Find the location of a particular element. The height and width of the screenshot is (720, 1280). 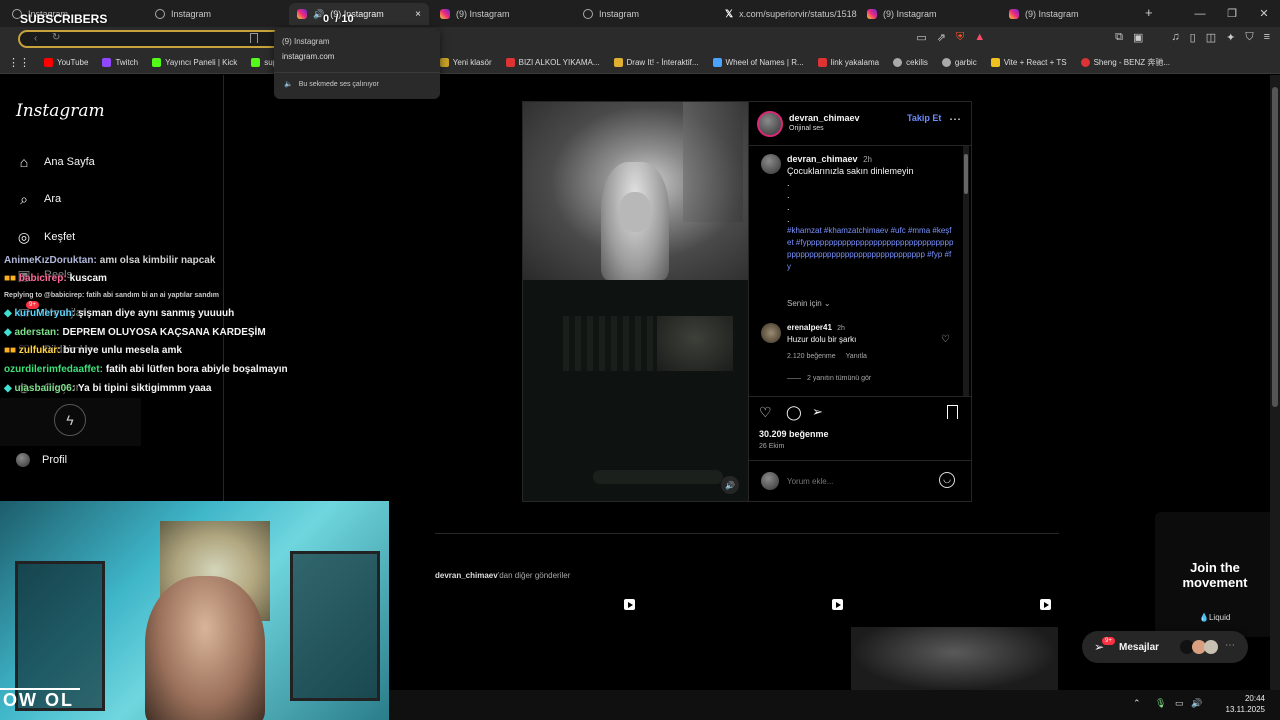

sidebar-icon: ▯ is located at coordinates (1193, 37).